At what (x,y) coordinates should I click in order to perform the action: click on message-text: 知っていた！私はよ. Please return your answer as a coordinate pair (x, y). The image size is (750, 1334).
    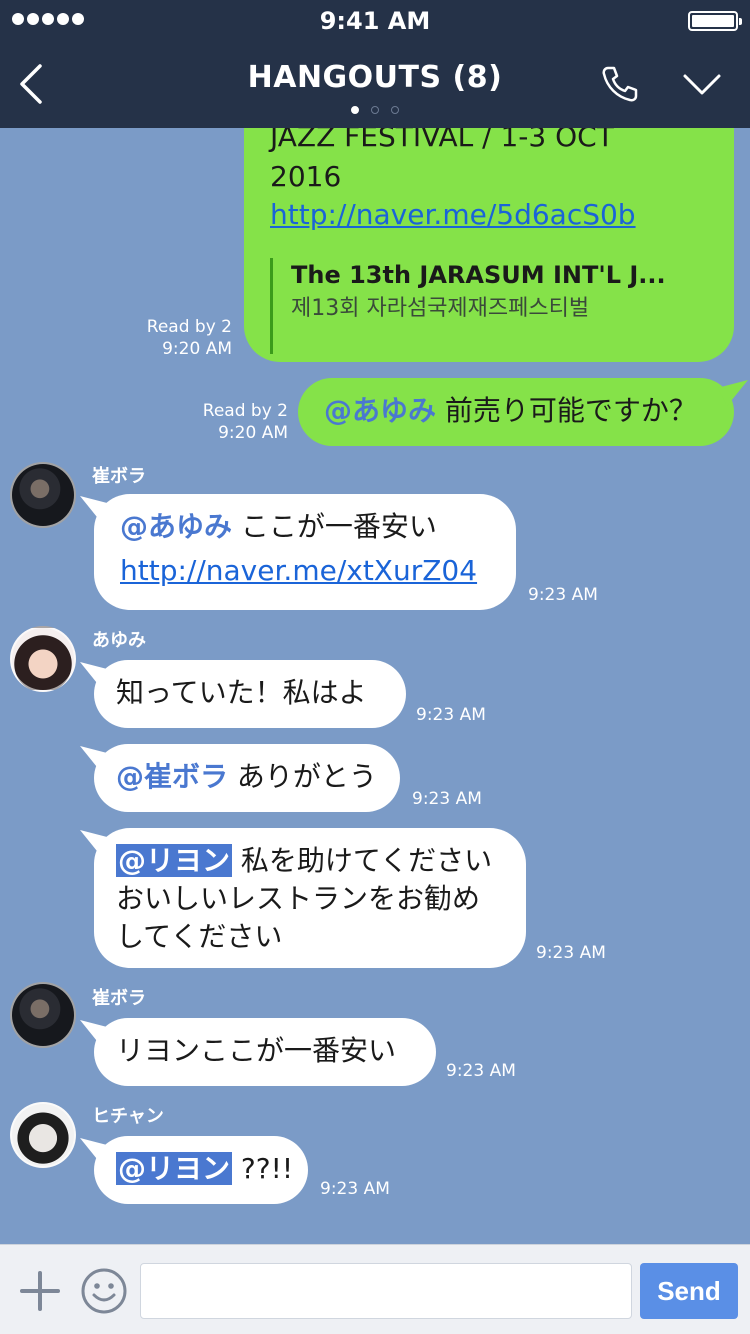
    Looking at the image, I should click on (241, 692).